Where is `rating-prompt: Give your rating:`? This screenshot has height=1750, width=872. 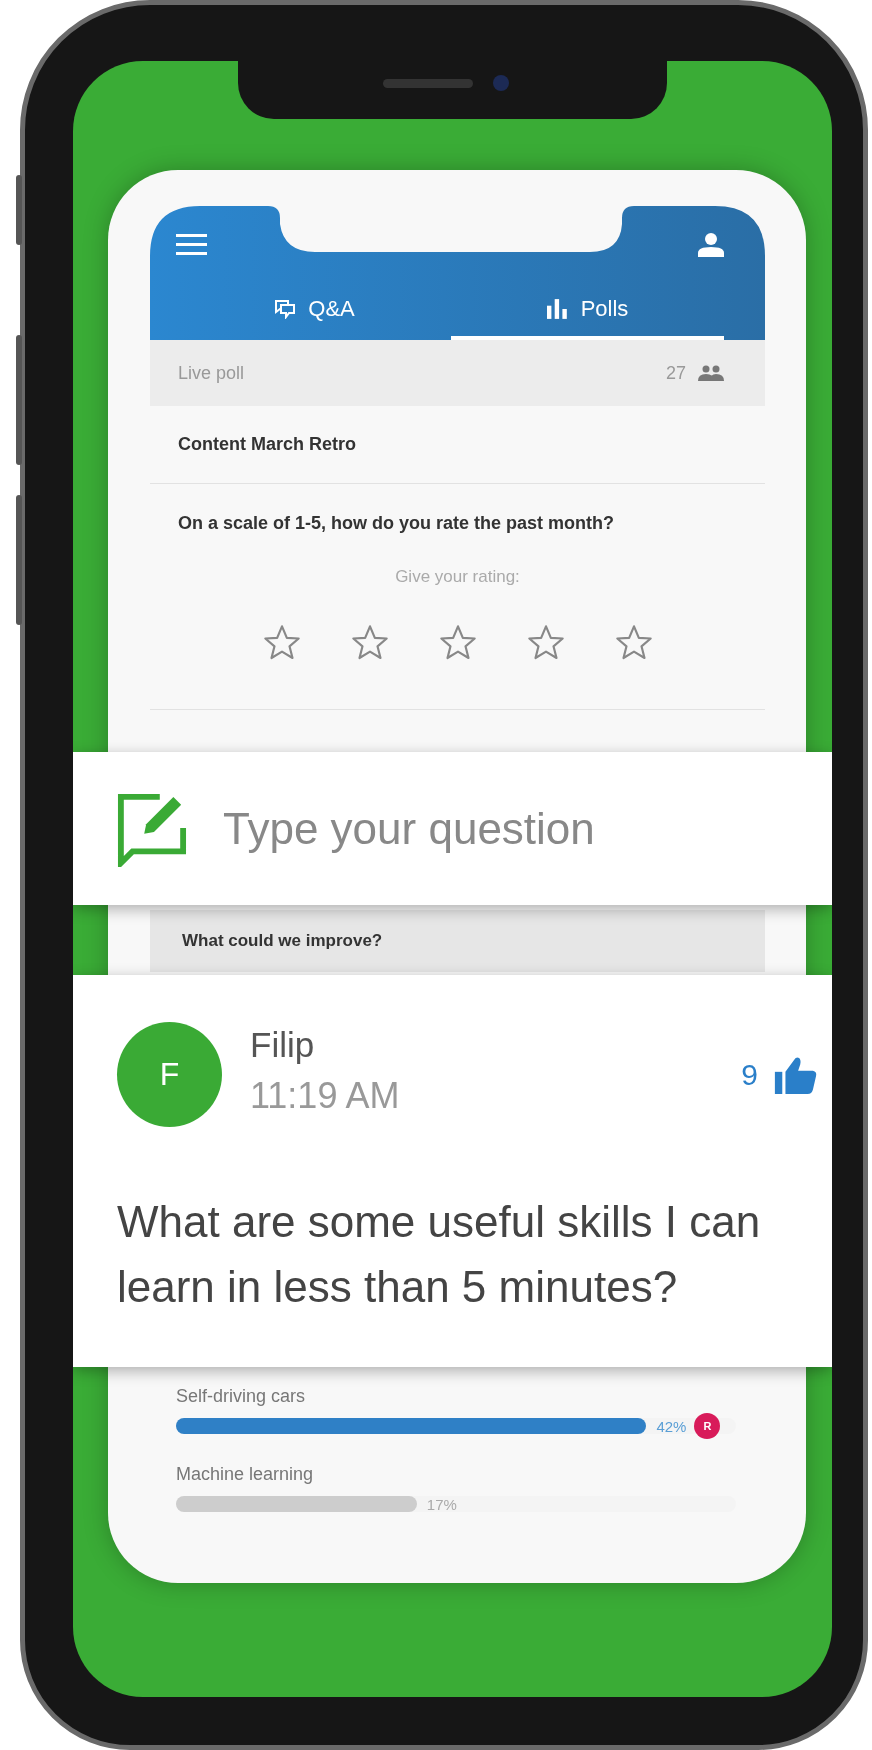
rating-prompt: Give your rating: is located at coordinates (457, 577).